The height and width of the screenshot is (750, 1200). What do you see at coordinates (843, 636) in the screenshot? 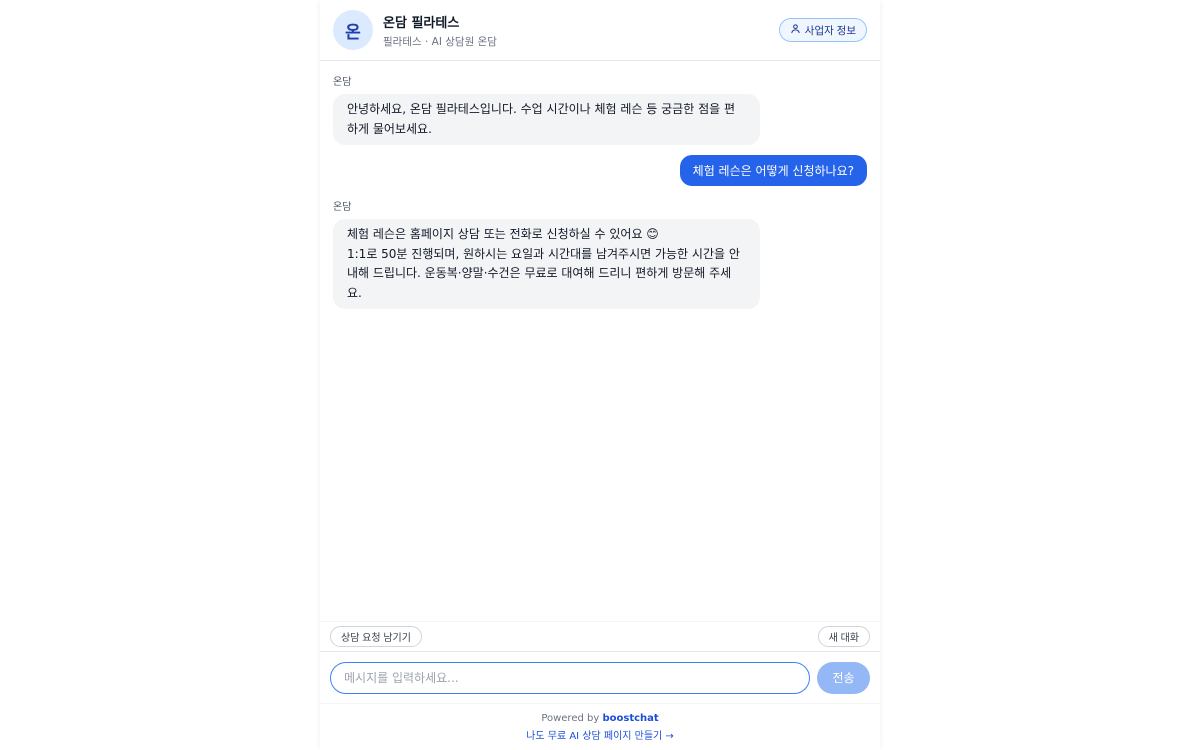
I see `new-chat-button: 새 대화` at bounding box center [843, 636].